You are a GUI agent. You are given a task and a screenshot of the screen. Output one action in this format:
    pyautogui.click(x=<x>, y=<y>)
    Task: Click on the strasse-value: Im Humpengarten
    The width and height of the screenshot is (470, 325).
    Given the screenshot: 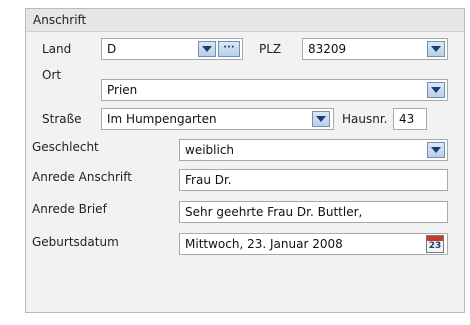 What is the action you would take?
    pyautogui.click(x=162, y=119)
    